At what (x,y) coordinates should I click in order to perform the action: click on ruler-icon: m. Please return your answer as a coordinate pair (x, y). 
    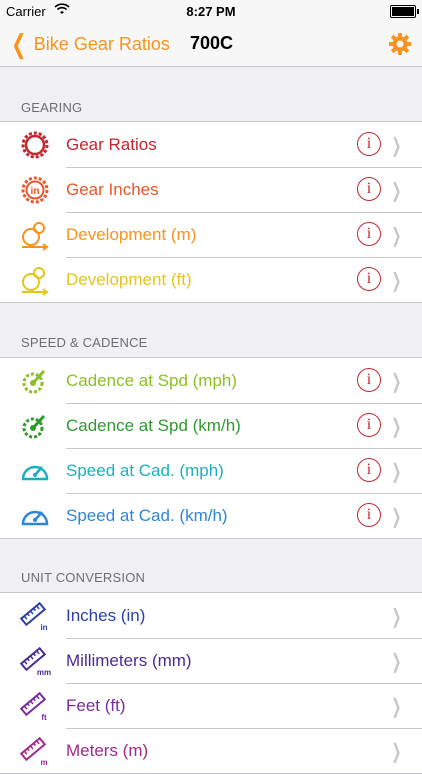
    Looking at the image, I should click on (33, 751).